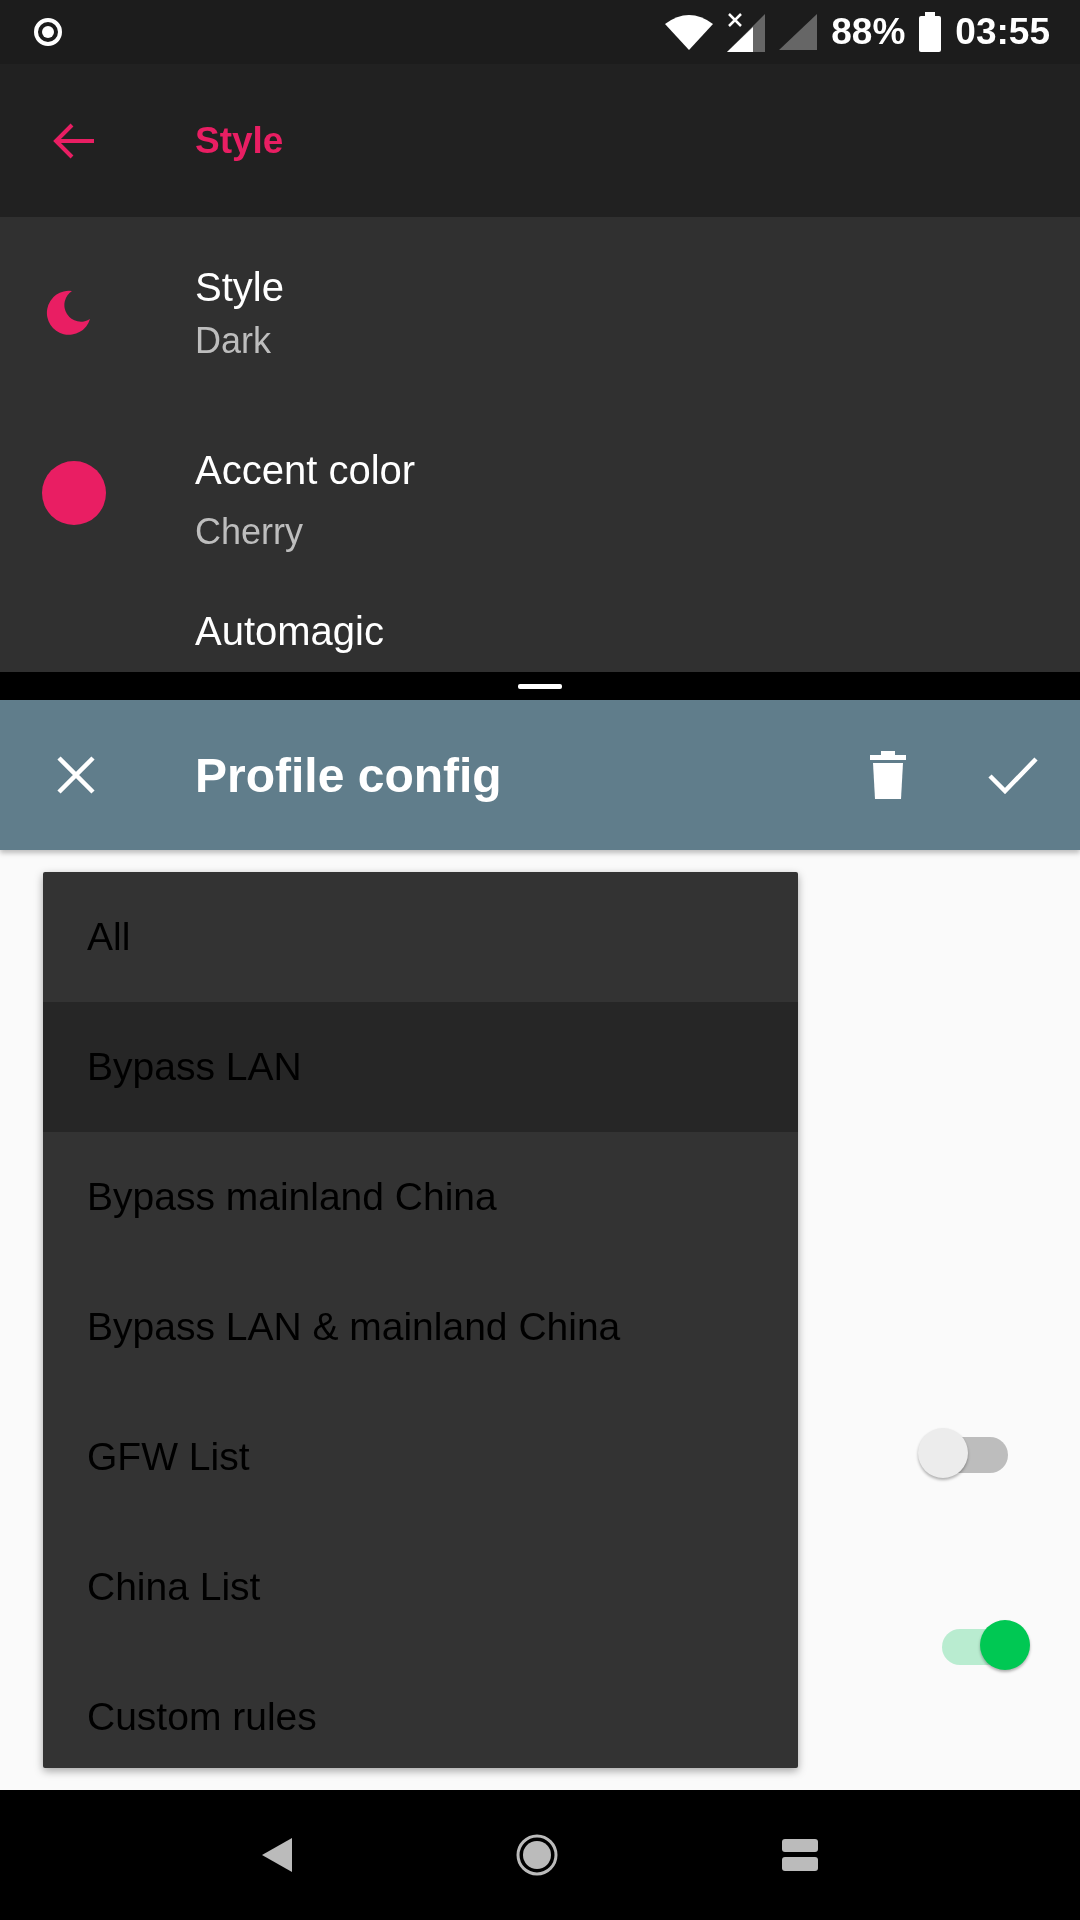 This screenshot has height=1920, width=1080. Describe the element at coordinates (930, 32) in the screenshot. I see `battery-icon` at that location.